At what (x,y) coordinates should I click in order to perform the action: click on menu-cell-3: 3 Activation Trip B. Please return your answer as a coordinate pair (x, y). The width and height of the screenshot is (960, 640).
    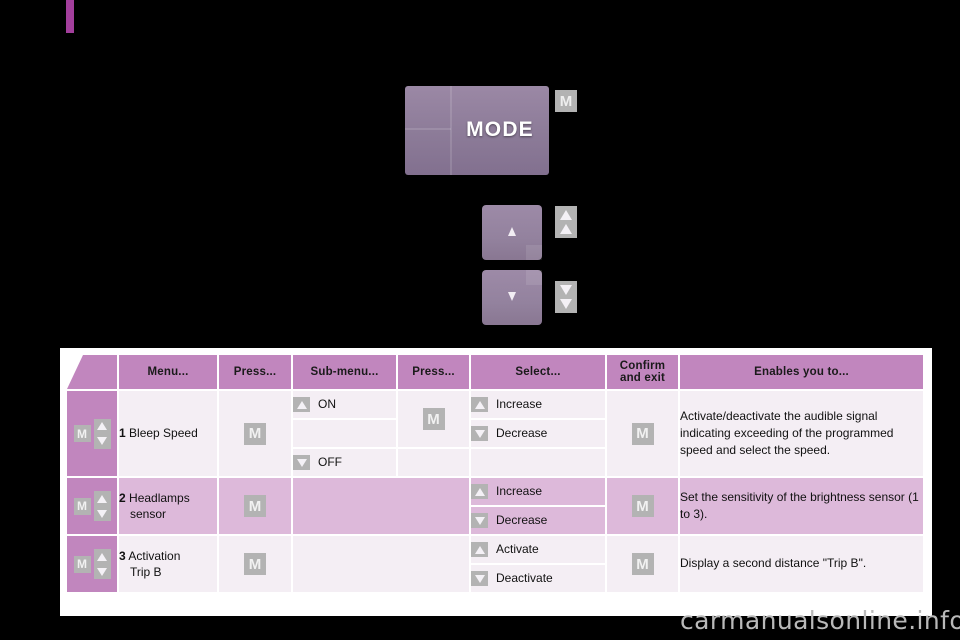
    Looking at the image, I should click on (168, 564).